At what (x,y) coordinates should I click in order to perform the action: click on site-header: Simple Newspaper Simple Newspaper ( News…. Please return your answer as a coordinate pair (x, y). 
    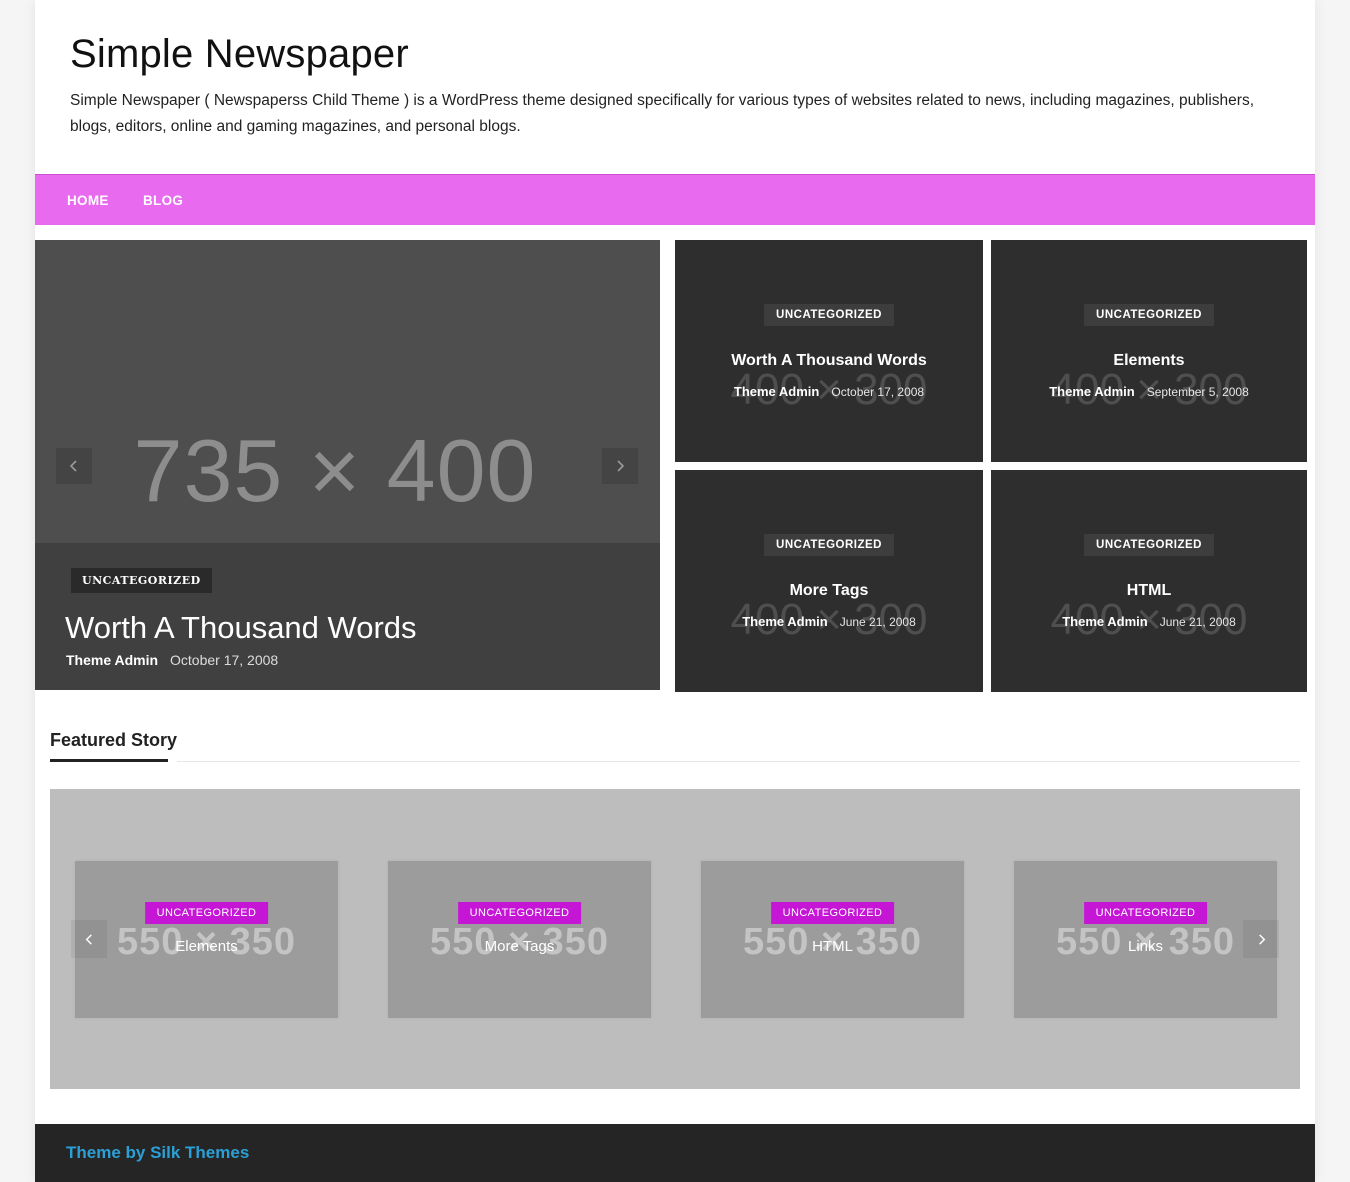
    Looking at the image, I should click on (675, 87).